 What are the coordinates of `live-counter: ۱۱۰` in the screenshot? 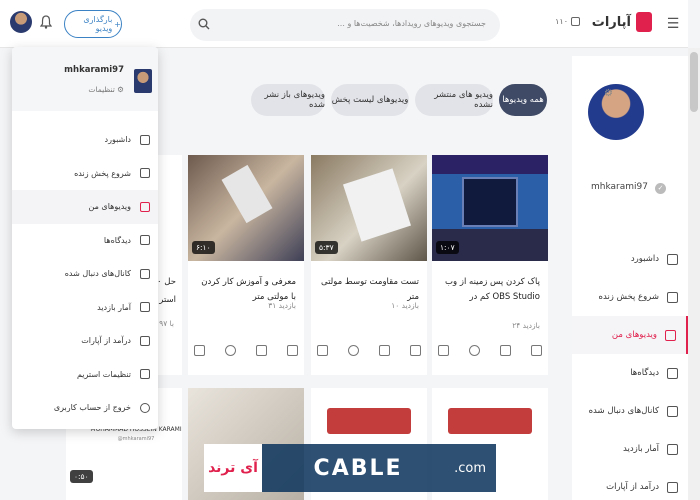 It's located at (567, 21).